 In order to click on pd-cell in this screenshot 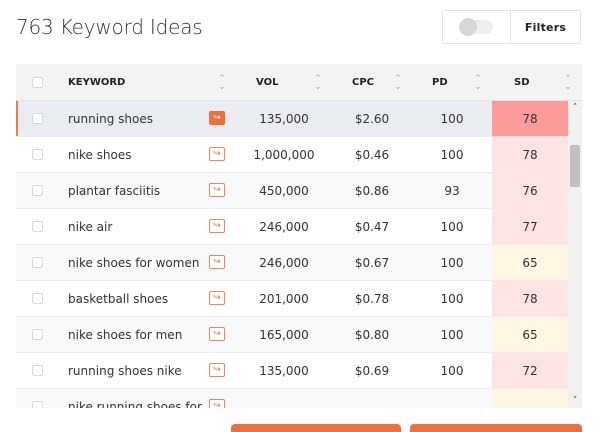, I will do `click(452, 398)`.